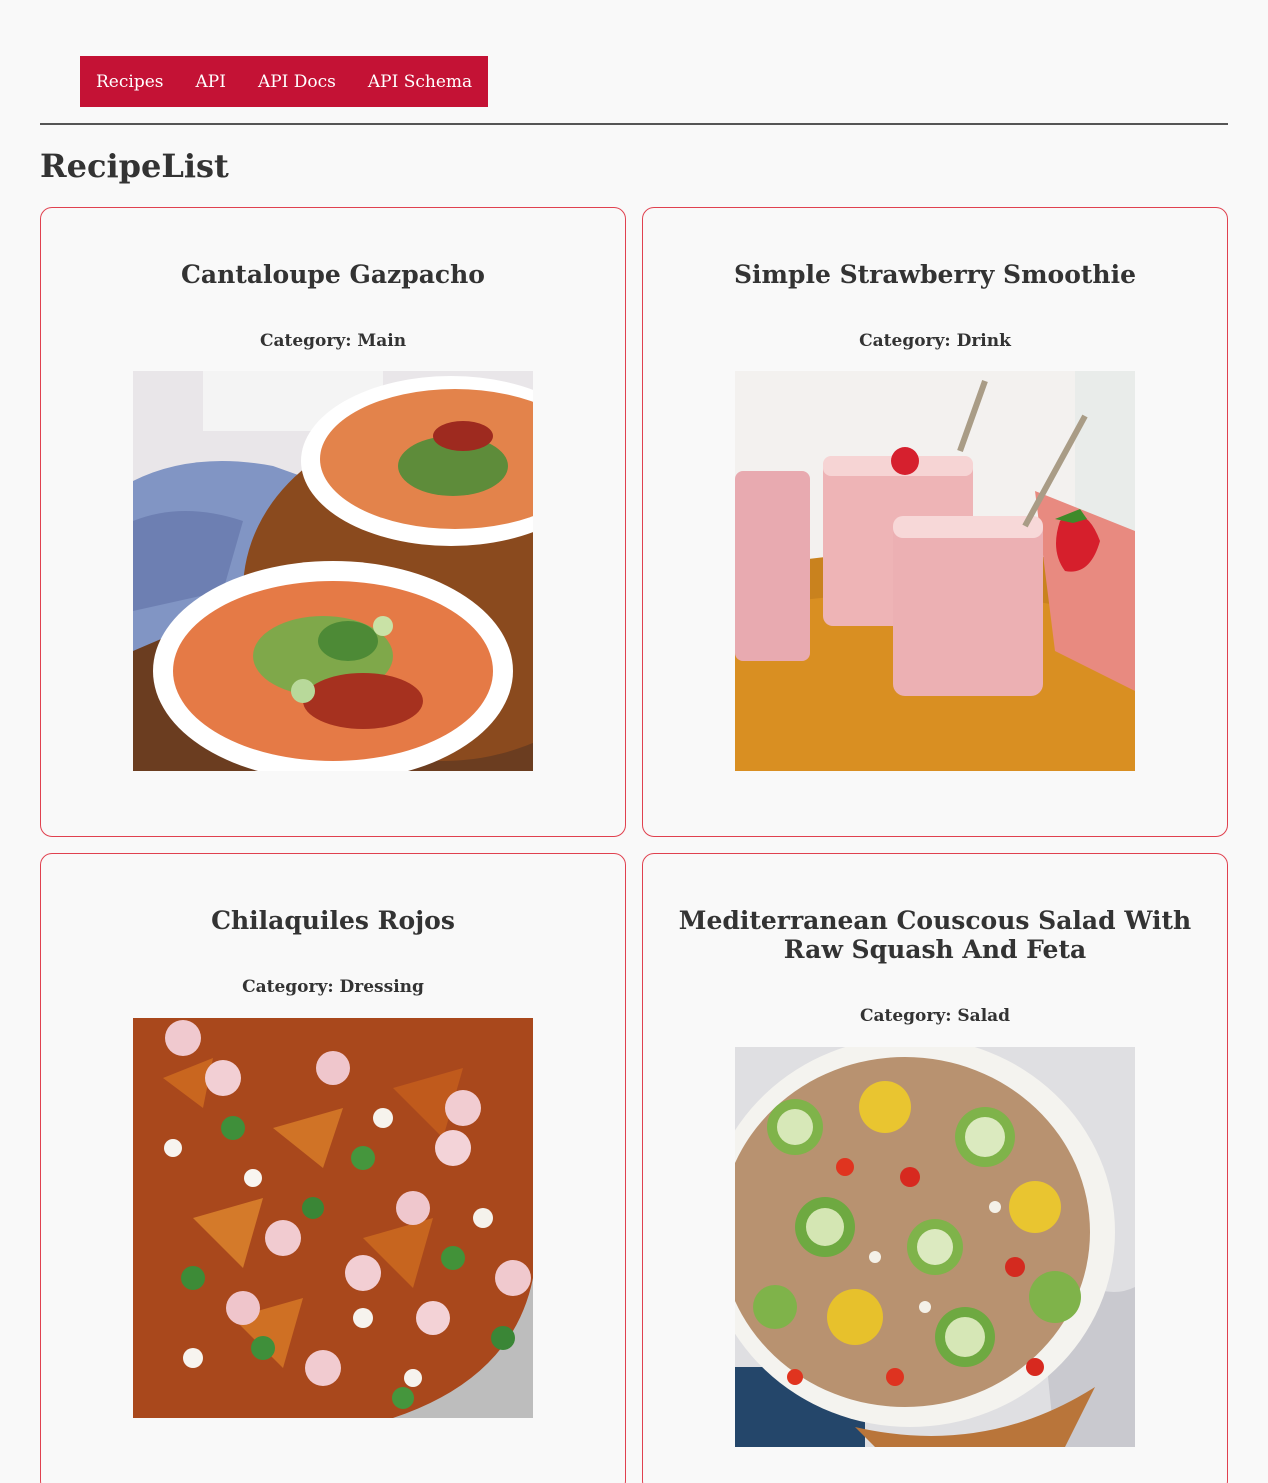  I want to click on recipe-category: Category: Drink, so click(935, 341).